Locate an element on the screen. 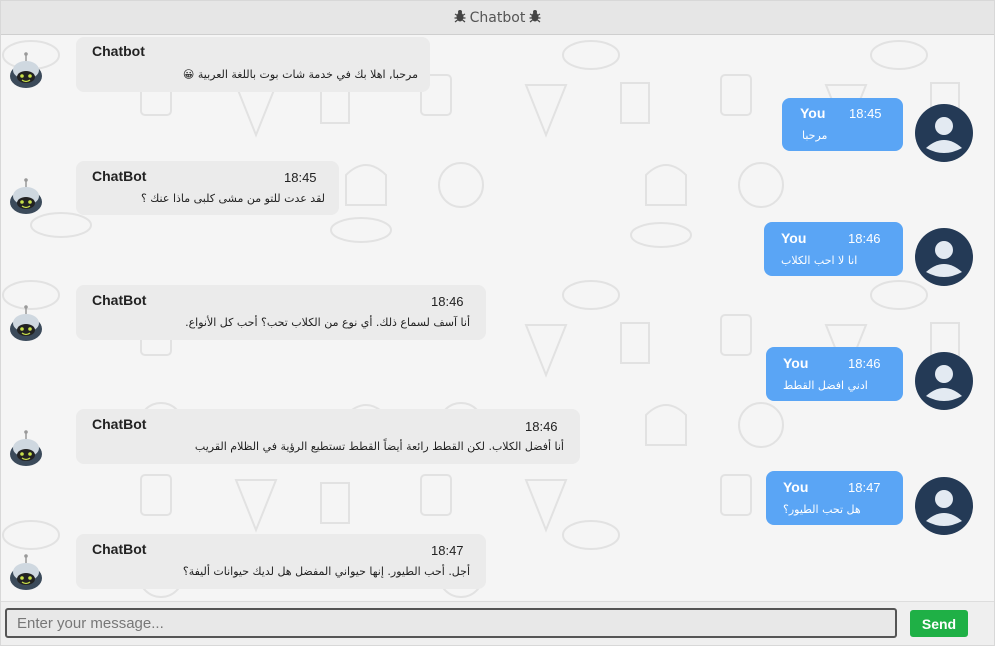  chat-header: Chatbot is located at coordinates (497, 18).